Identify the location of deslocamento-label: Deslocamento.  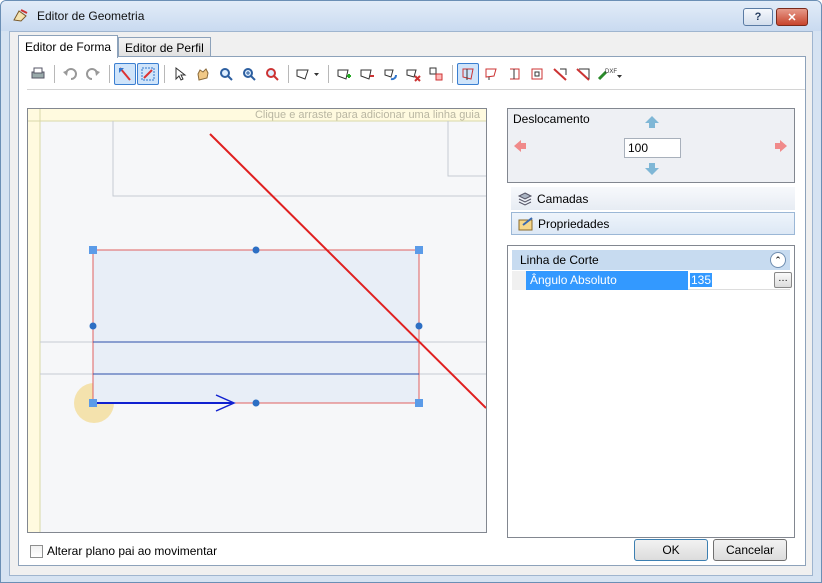
(551, 119).